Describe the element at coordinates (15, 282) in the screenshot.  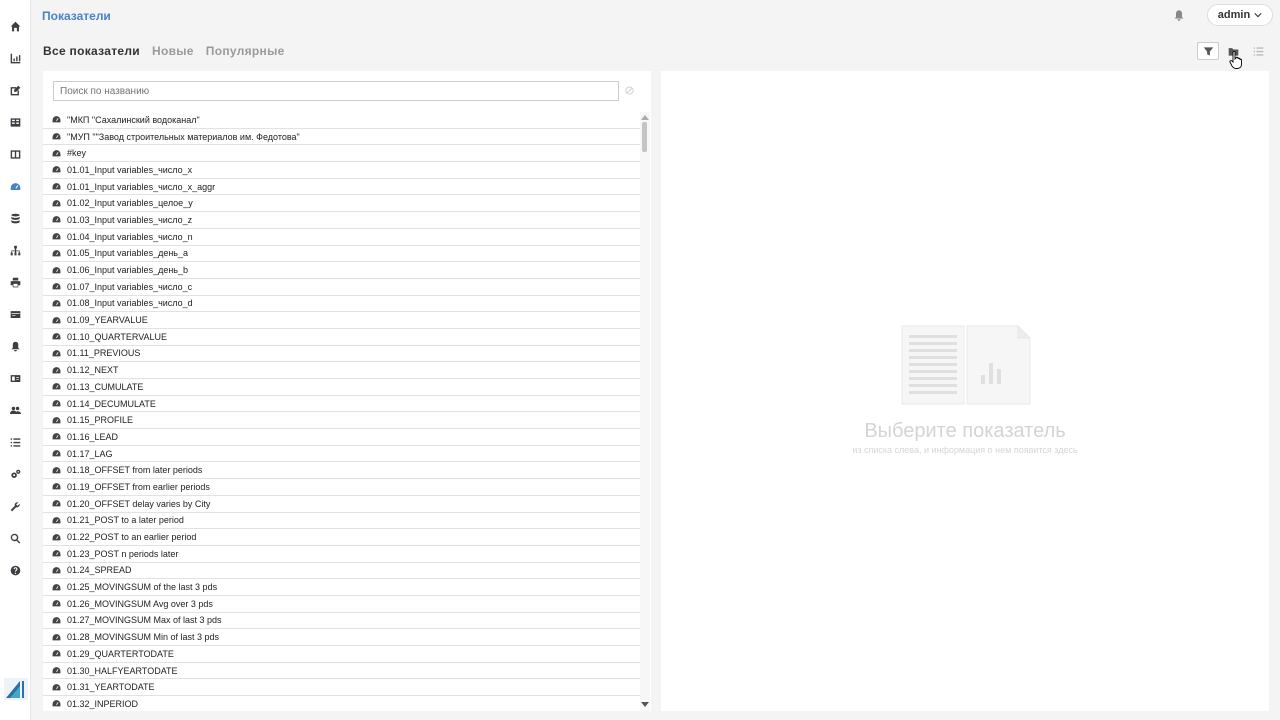
I see `print-icon` at that location.